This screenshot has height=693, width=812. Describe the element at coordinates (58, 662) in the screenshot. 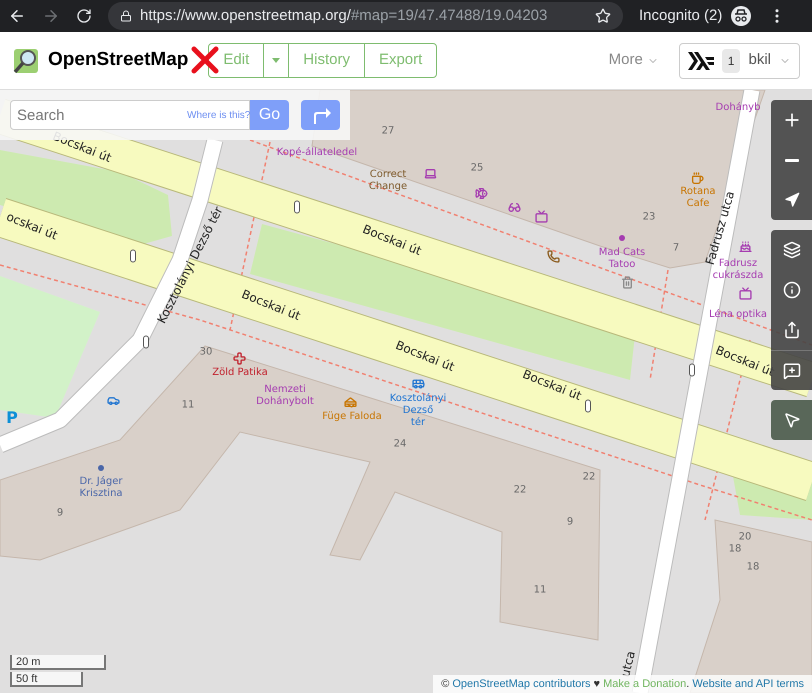

I see `scale-bar: 20 m` at that location.